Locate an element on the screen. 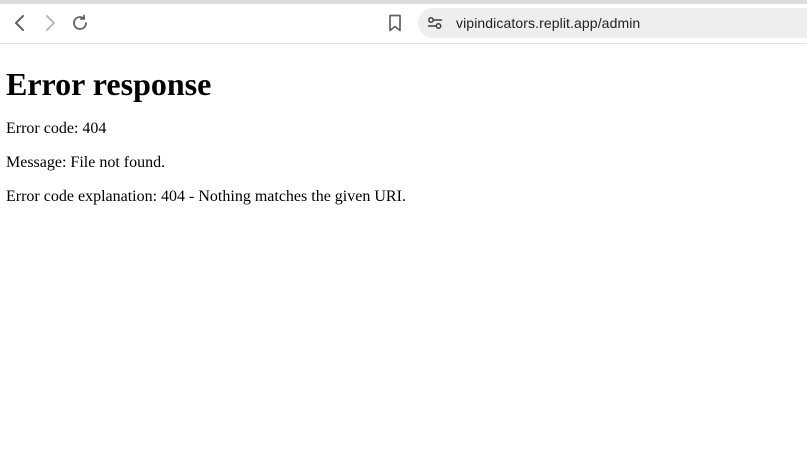 Image resolution: width=807 pixels, height=461 pixels. chevron-right-icon is located at coordinates (50, 23).